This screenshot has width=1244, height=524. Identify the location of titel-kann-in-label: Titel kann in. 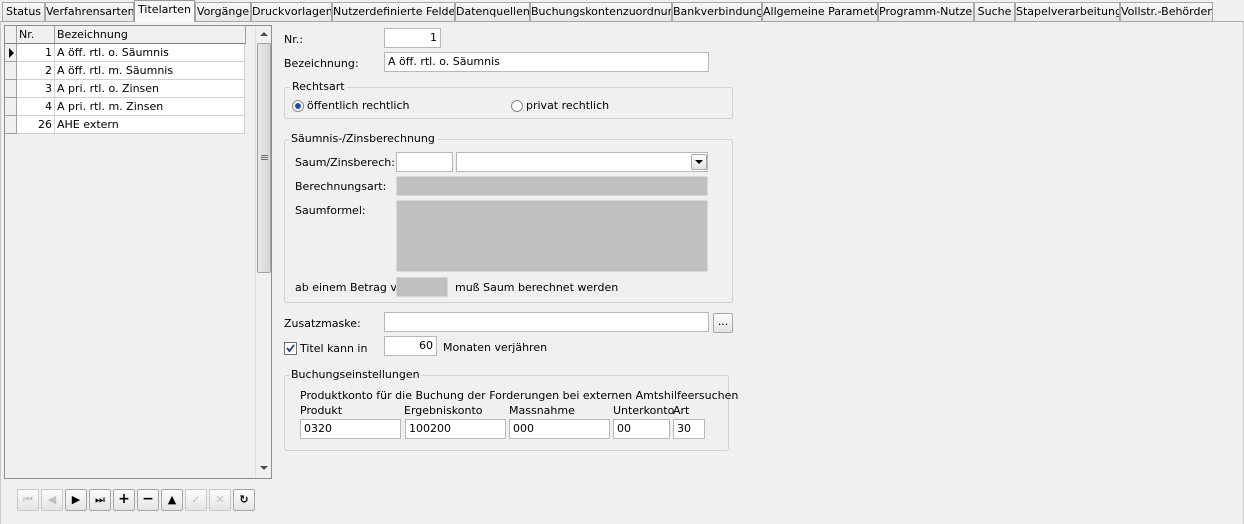
(333, 348).